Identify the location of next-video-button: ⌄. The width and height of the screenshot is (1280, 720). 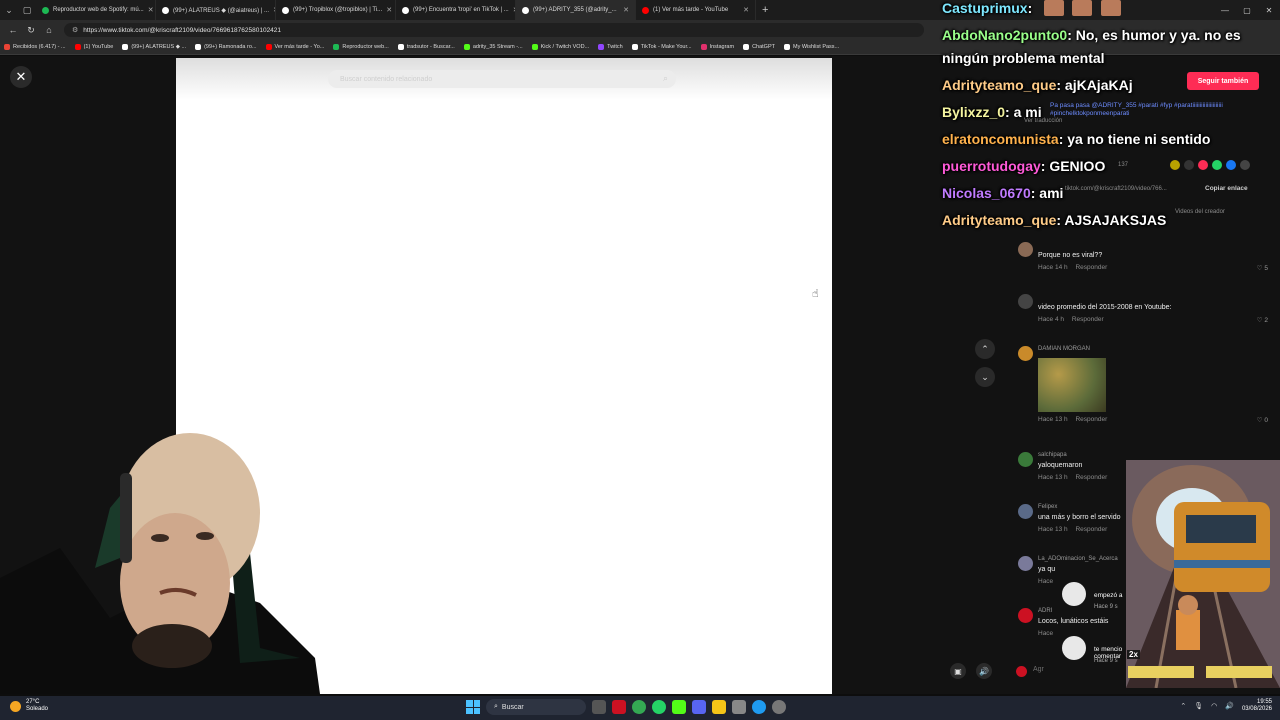
(985, 377).